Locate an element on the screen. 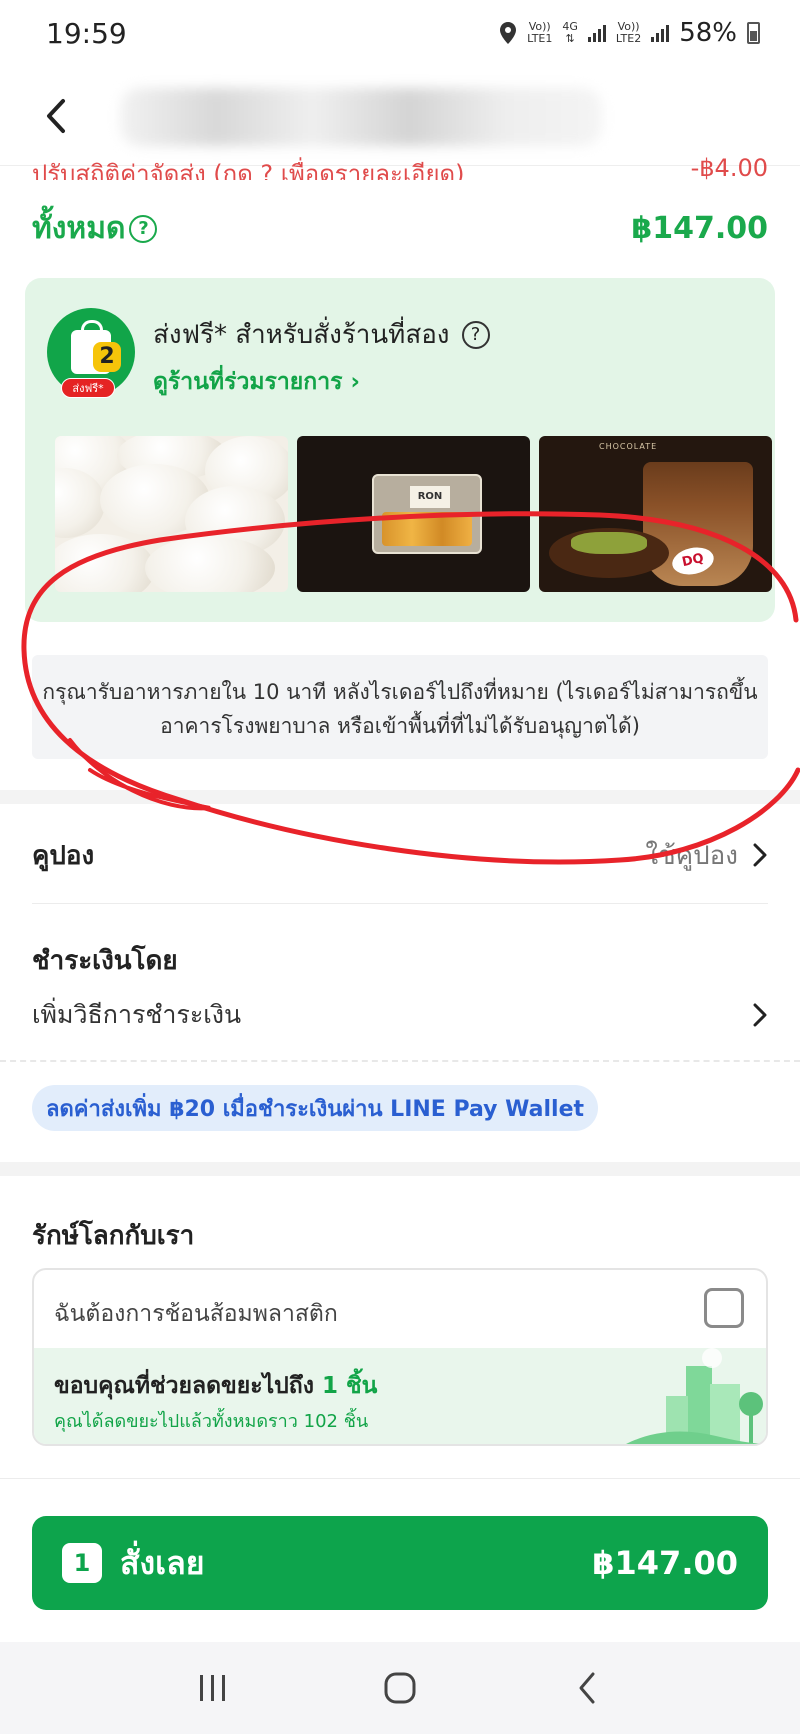 The width and height of the screenshot is (800, 1734). recent-apps-button is located at coordinates (213, 1688).